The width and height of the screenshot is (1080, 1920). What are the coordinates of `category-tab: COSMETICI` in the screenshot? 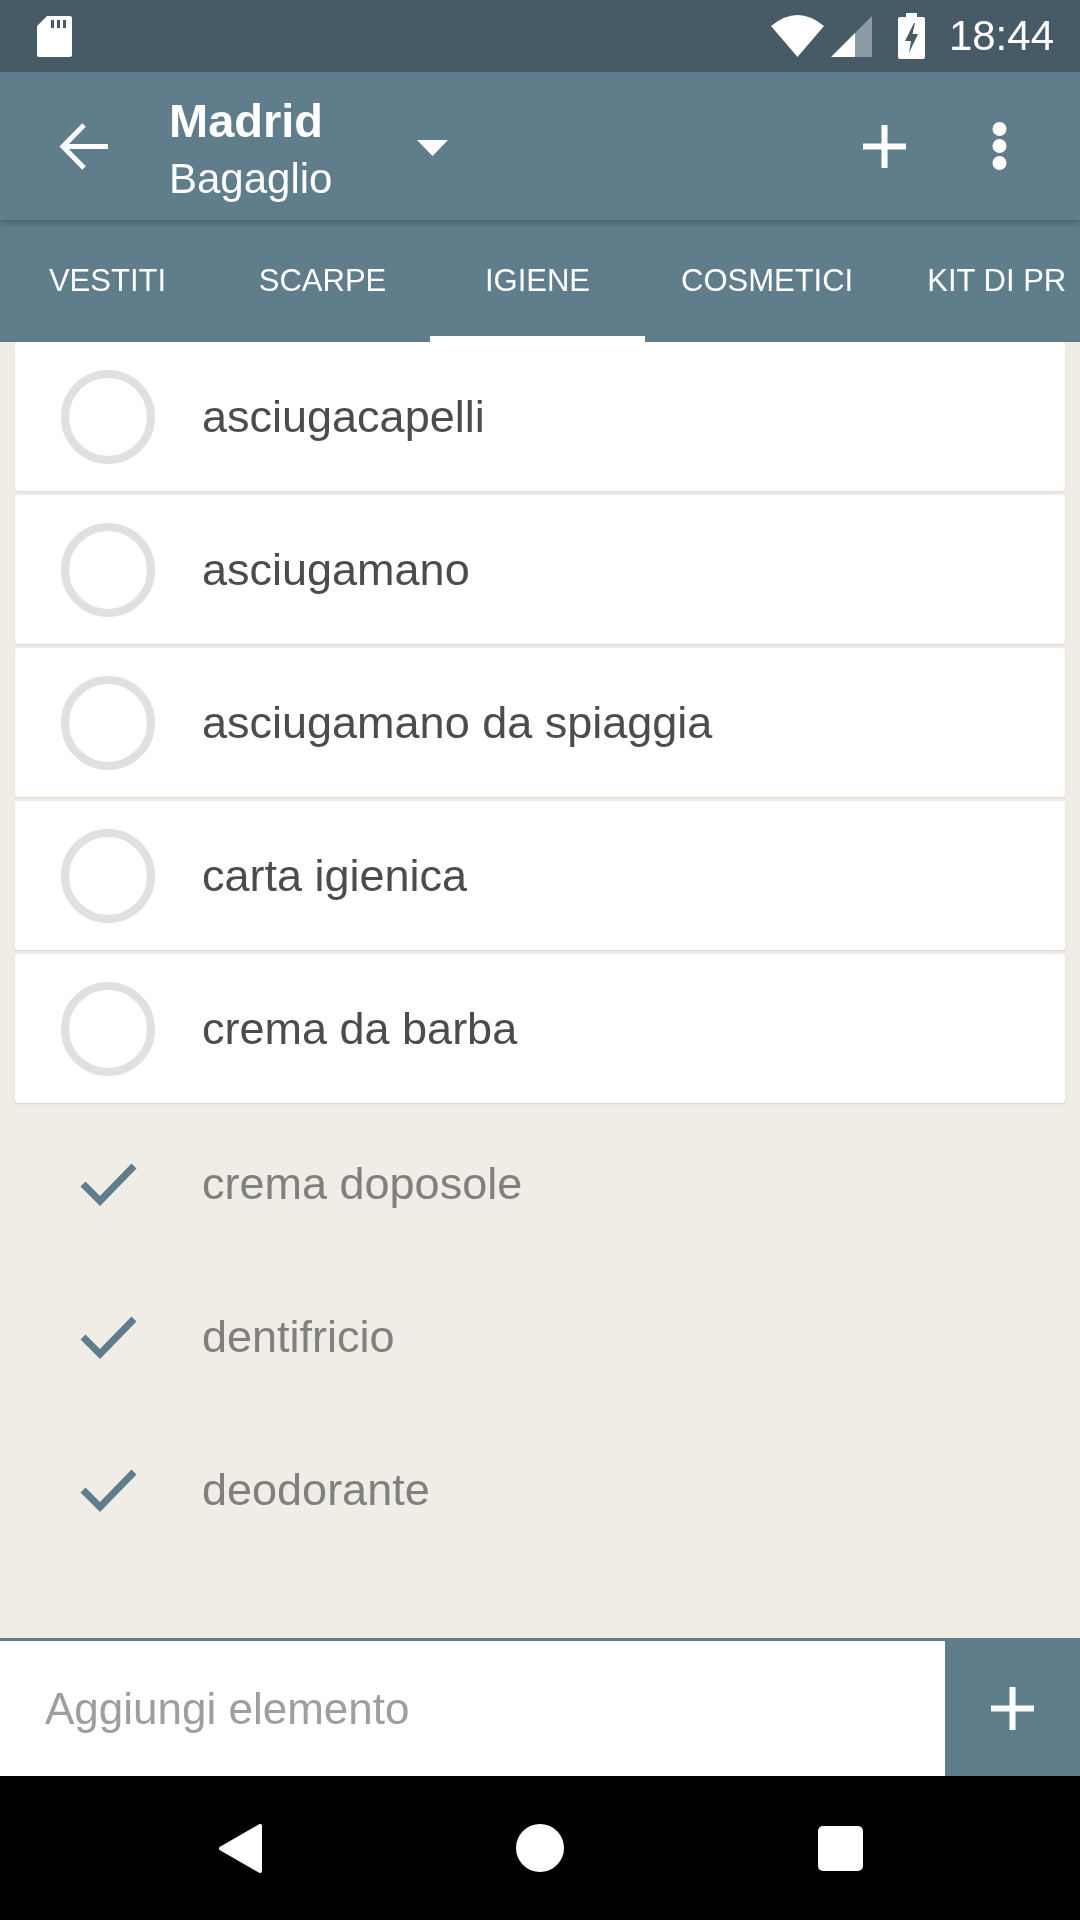 It's located at (767, 281).